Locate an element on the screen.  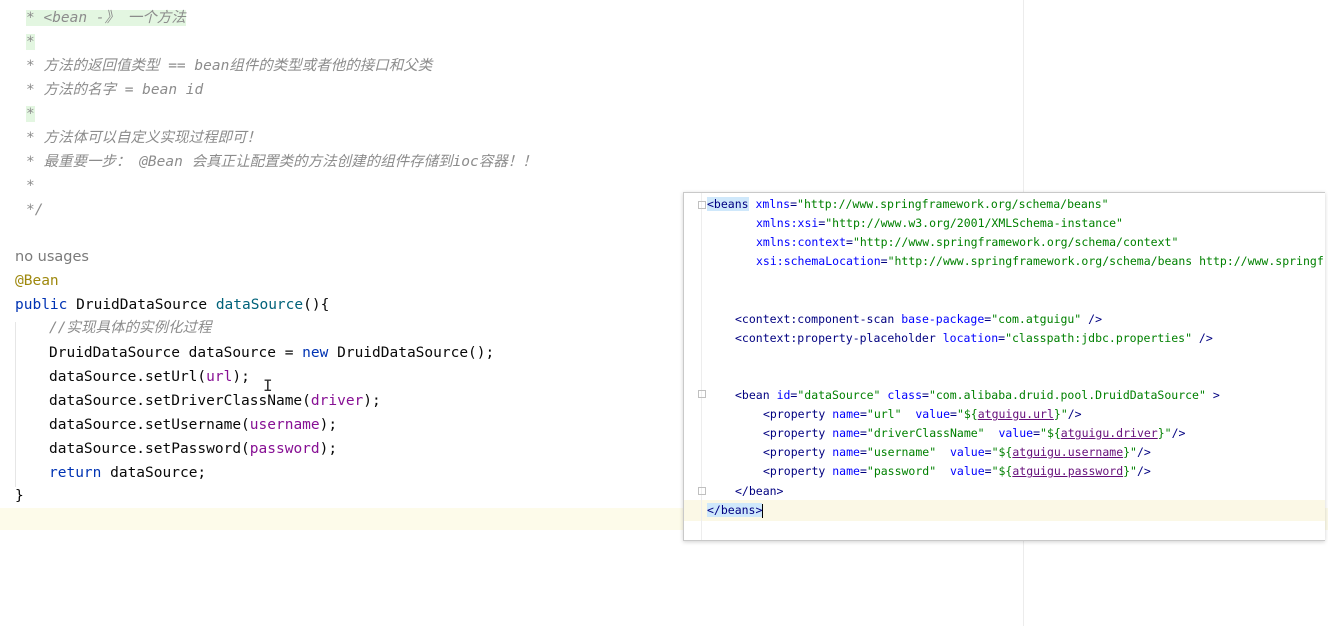
xml-tag-beans-end: </beans> is located at coordinates (735, 510).